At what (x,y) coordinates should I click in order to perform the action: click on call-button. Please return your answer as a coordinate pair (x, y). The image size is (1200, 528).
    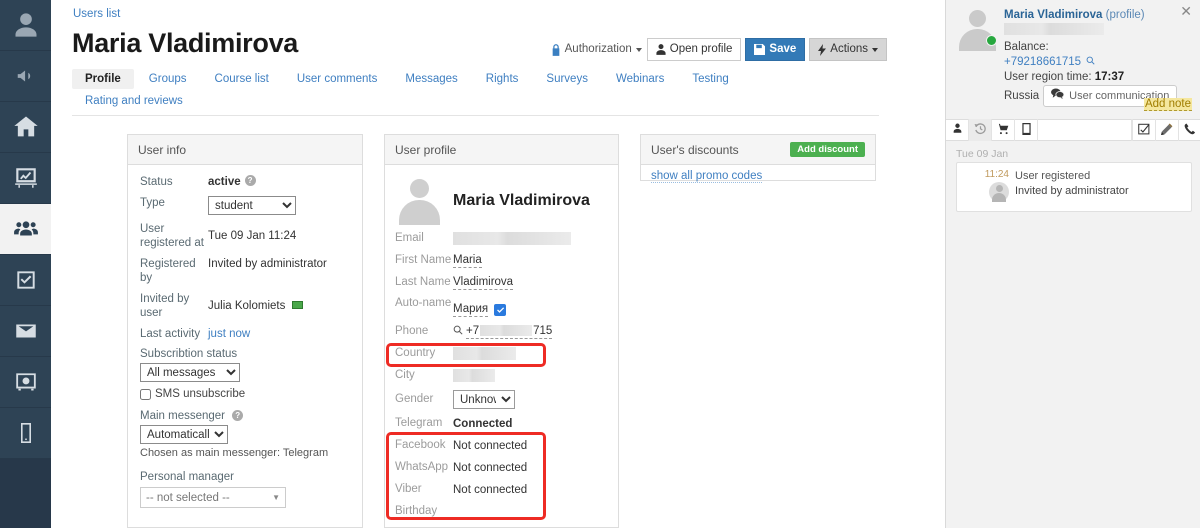
    Looking at the image, I should click on (1189, 130).